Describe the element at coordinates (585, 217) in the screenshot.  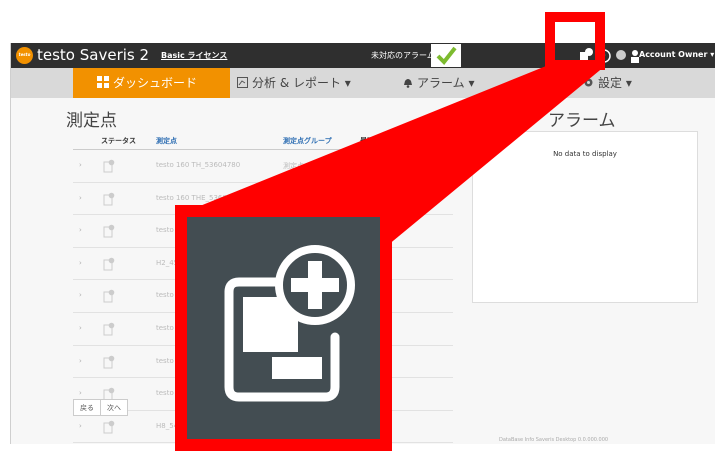
I see `alarms-table: 詳細 No data to display` at that location.